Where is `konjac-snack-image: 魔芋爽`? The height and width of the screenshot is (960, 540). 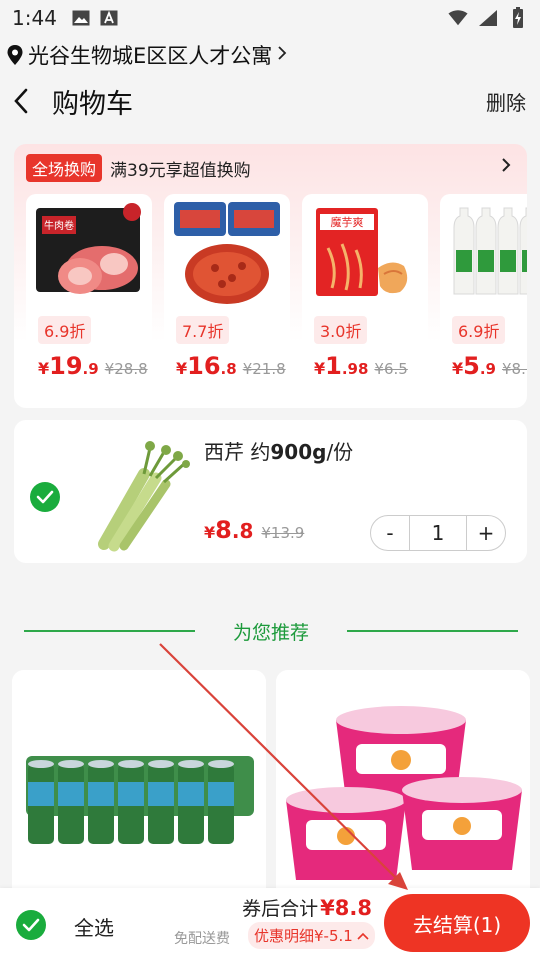
konjac-snack-image: 魔芋爽 is located at coordinates (365, 253).